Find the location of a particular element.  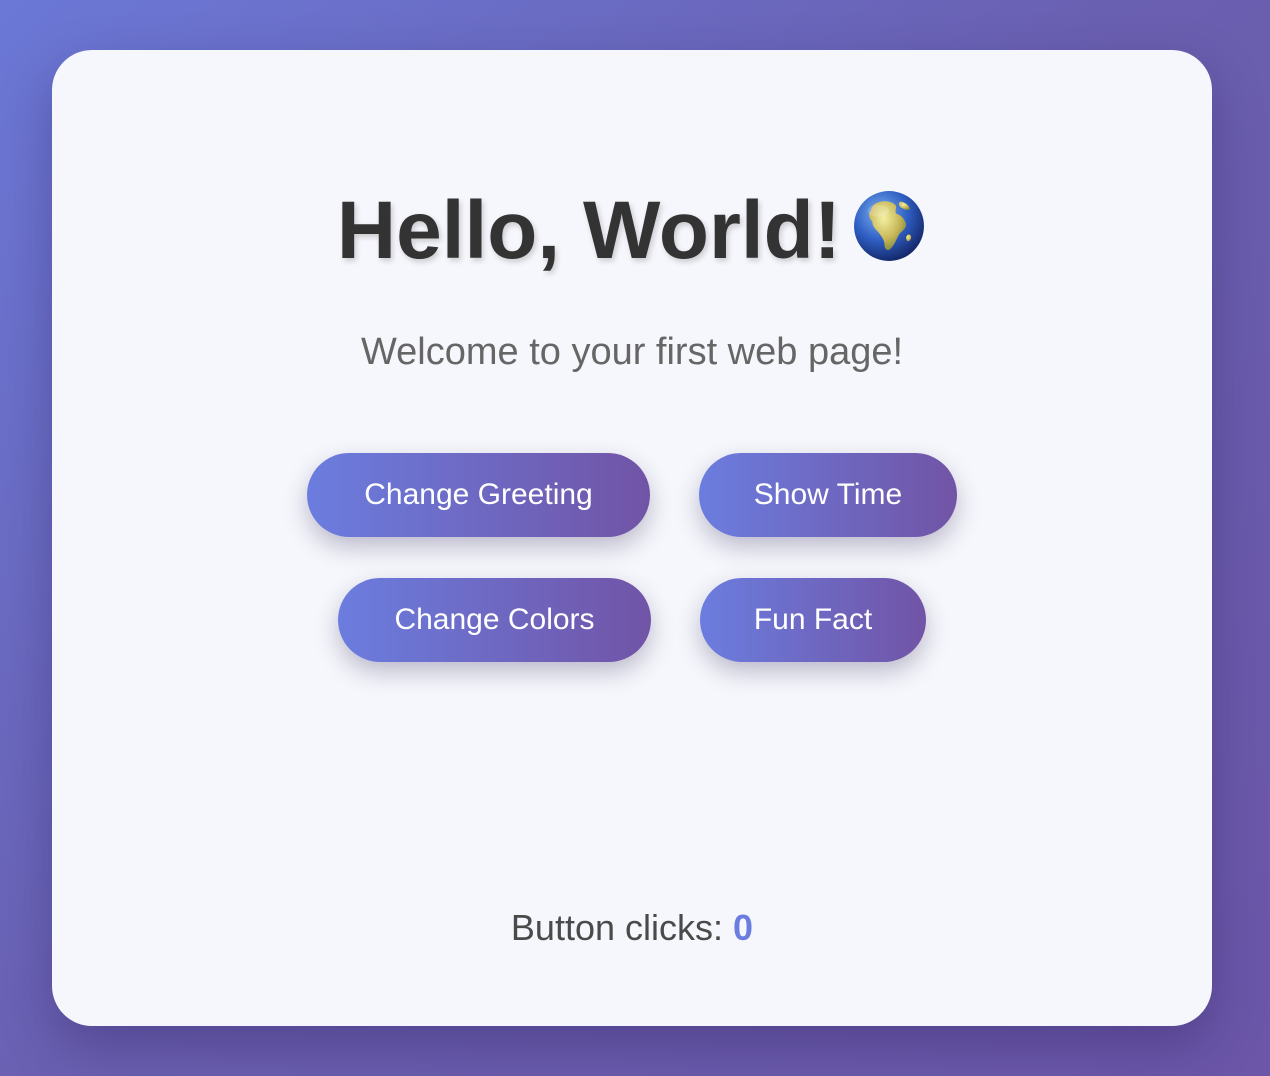

show-time-button: Show Time is located at coordinates (828, 495).